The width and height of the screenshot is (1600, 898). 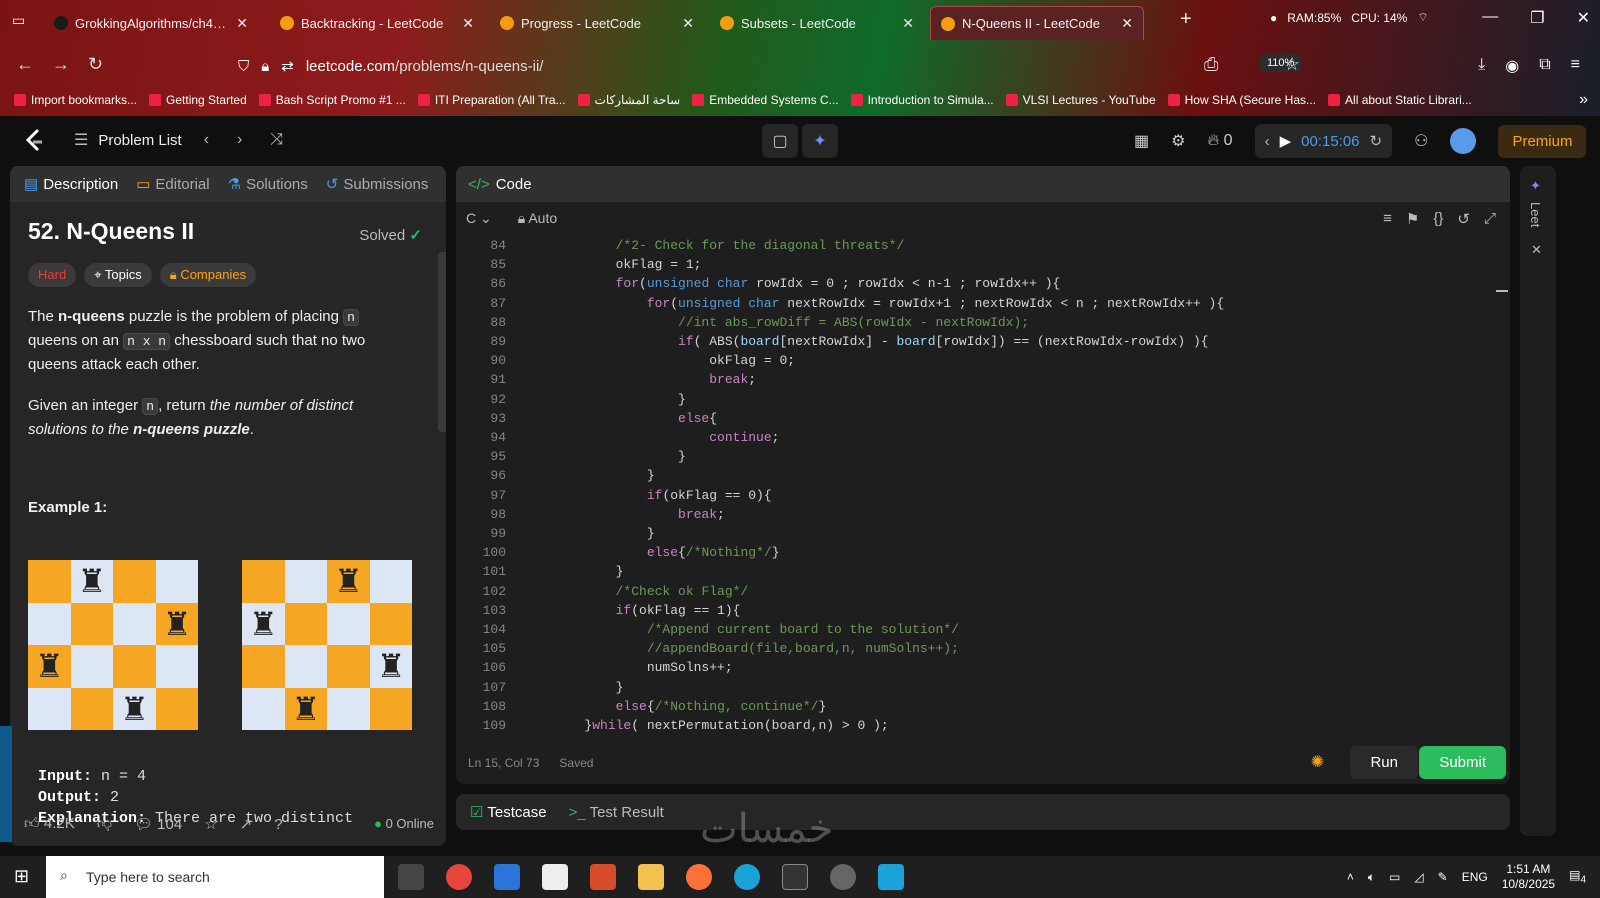 I want to click on windows-start-icon: ⊞, so click(x=21, y=876).